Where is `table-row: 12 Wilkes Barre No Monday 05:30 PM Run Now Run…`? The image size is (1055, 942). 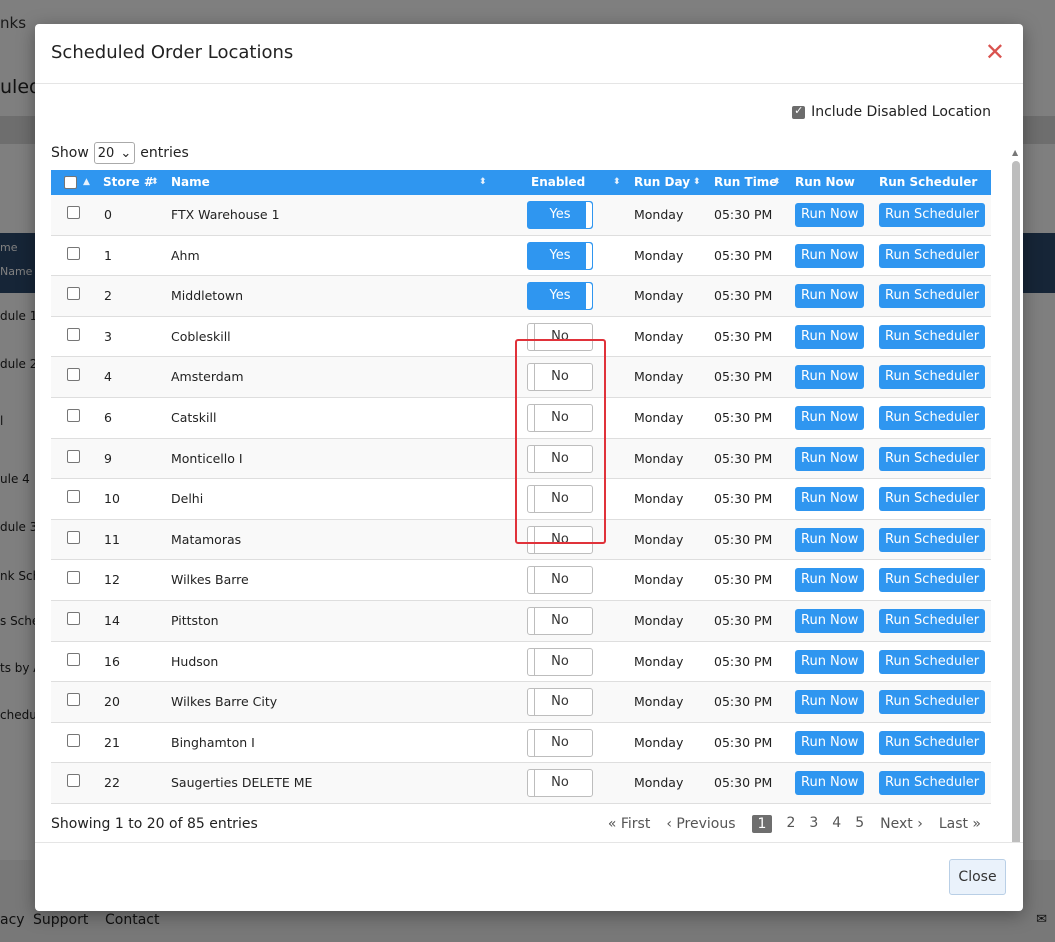
table-row: 12 Wilkes Barre No Monday 05:30 PM Run Now Run… is located at coordinates (521, 580).